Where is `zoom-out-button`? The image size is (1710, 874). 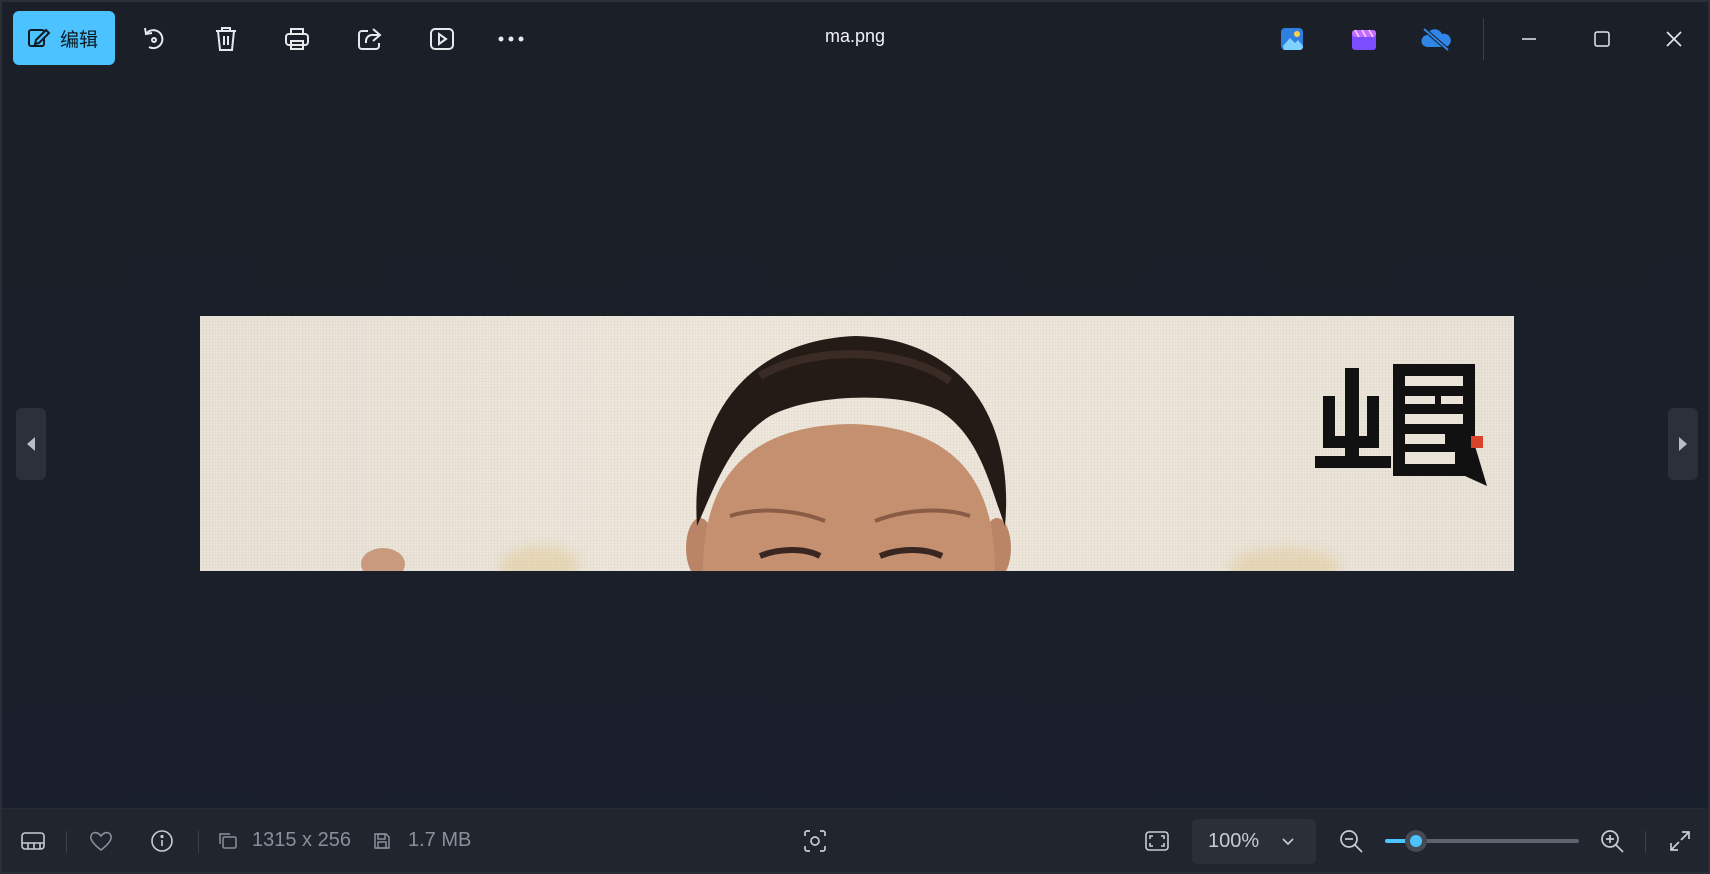 zoom-out-button is located at coordinates (1351, 840).